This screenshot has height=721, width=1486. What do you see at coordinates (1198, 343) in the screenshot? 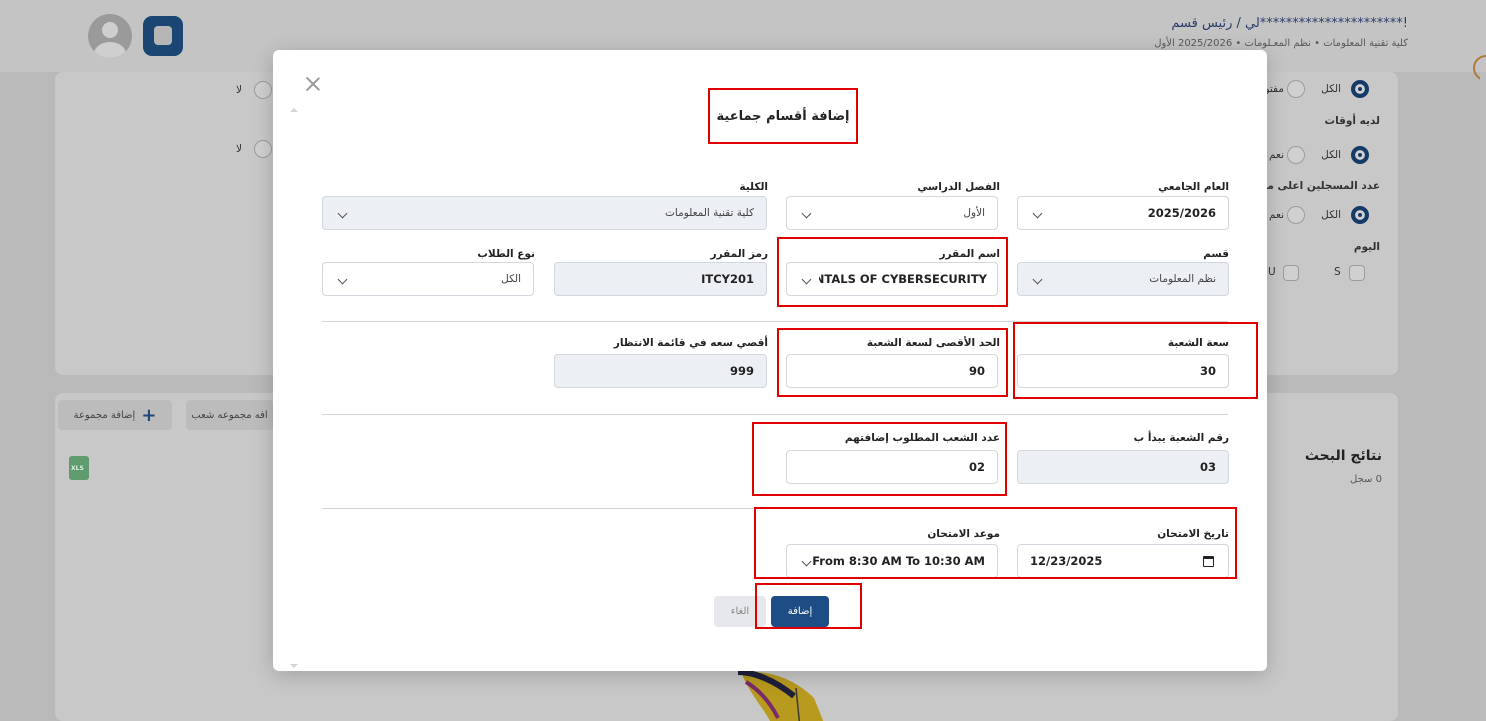
I see `section-capacity-label: سعة الشعبة` at bounding box center [1198, 343].